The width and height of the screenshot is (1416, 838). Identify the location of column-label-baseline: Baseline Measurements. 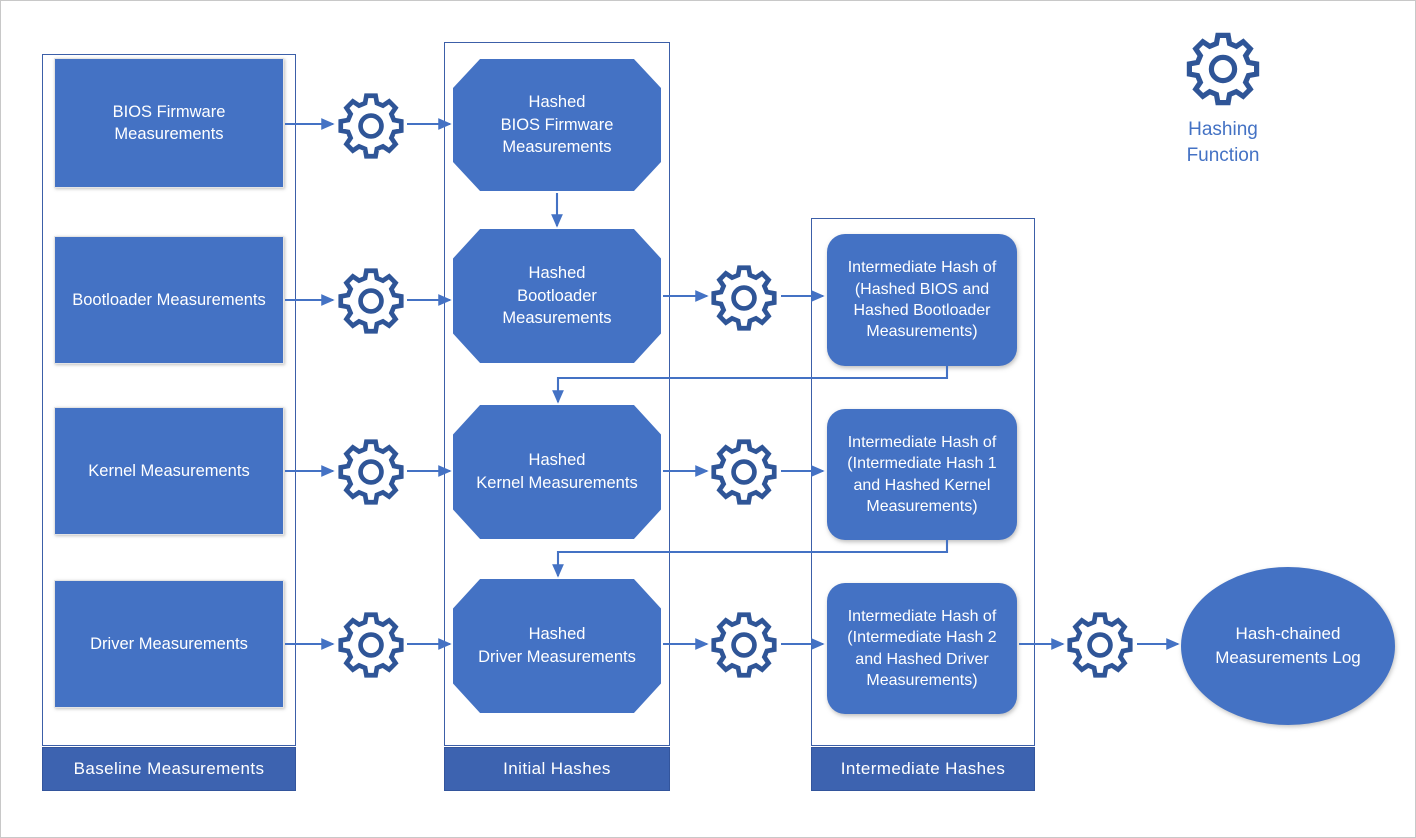
(169, 769).